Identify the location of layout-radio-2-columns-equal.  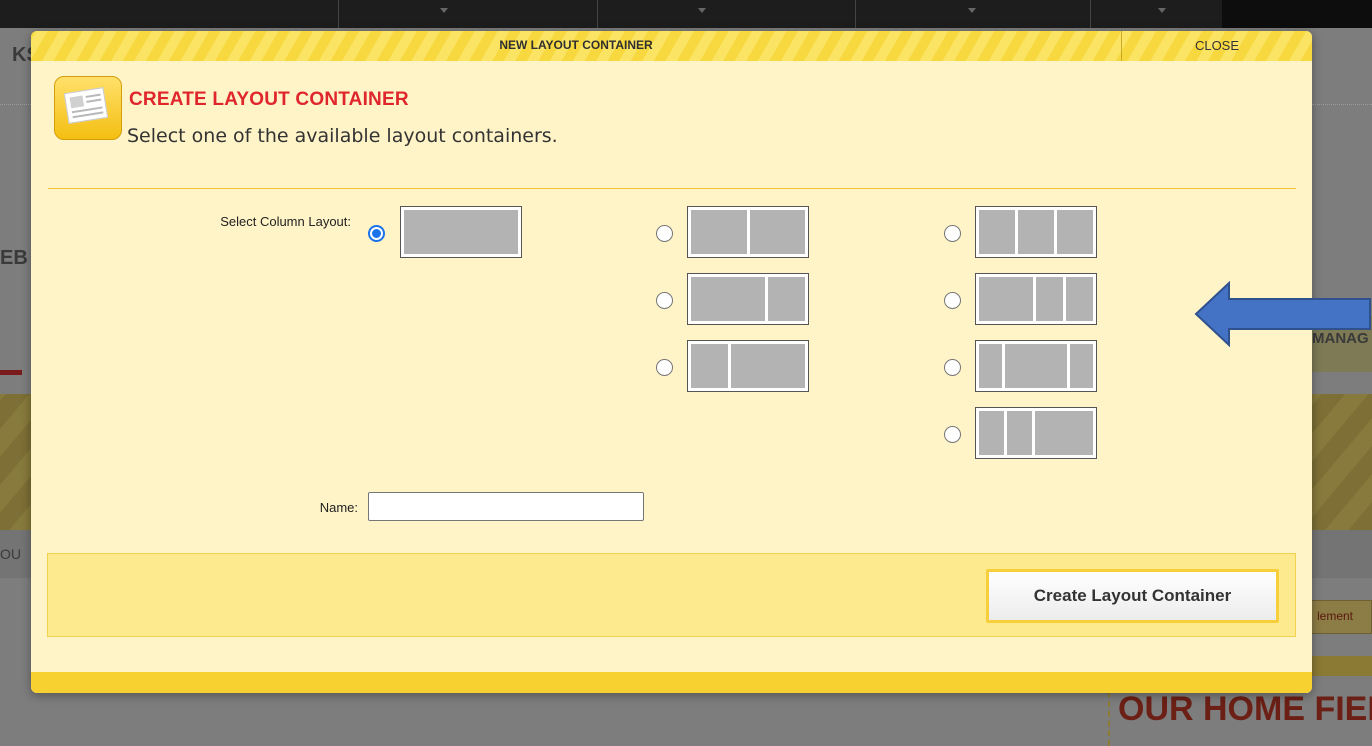
(664, 233).